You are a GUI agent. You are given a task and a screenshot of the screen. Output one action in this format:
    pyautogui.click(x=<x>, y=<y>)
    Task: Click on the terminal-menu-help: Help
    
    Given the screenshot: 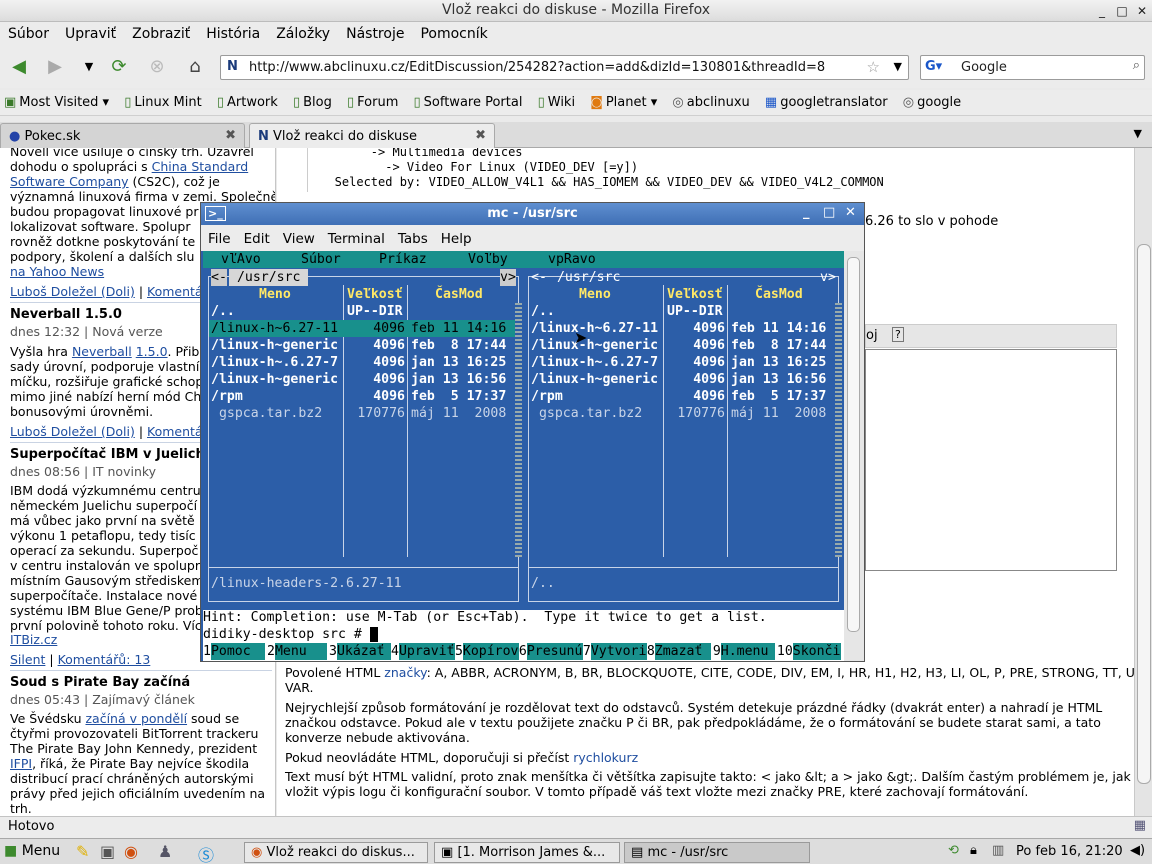 What is the action you would take?
    pyautogui.click(x=456, y=236)
    